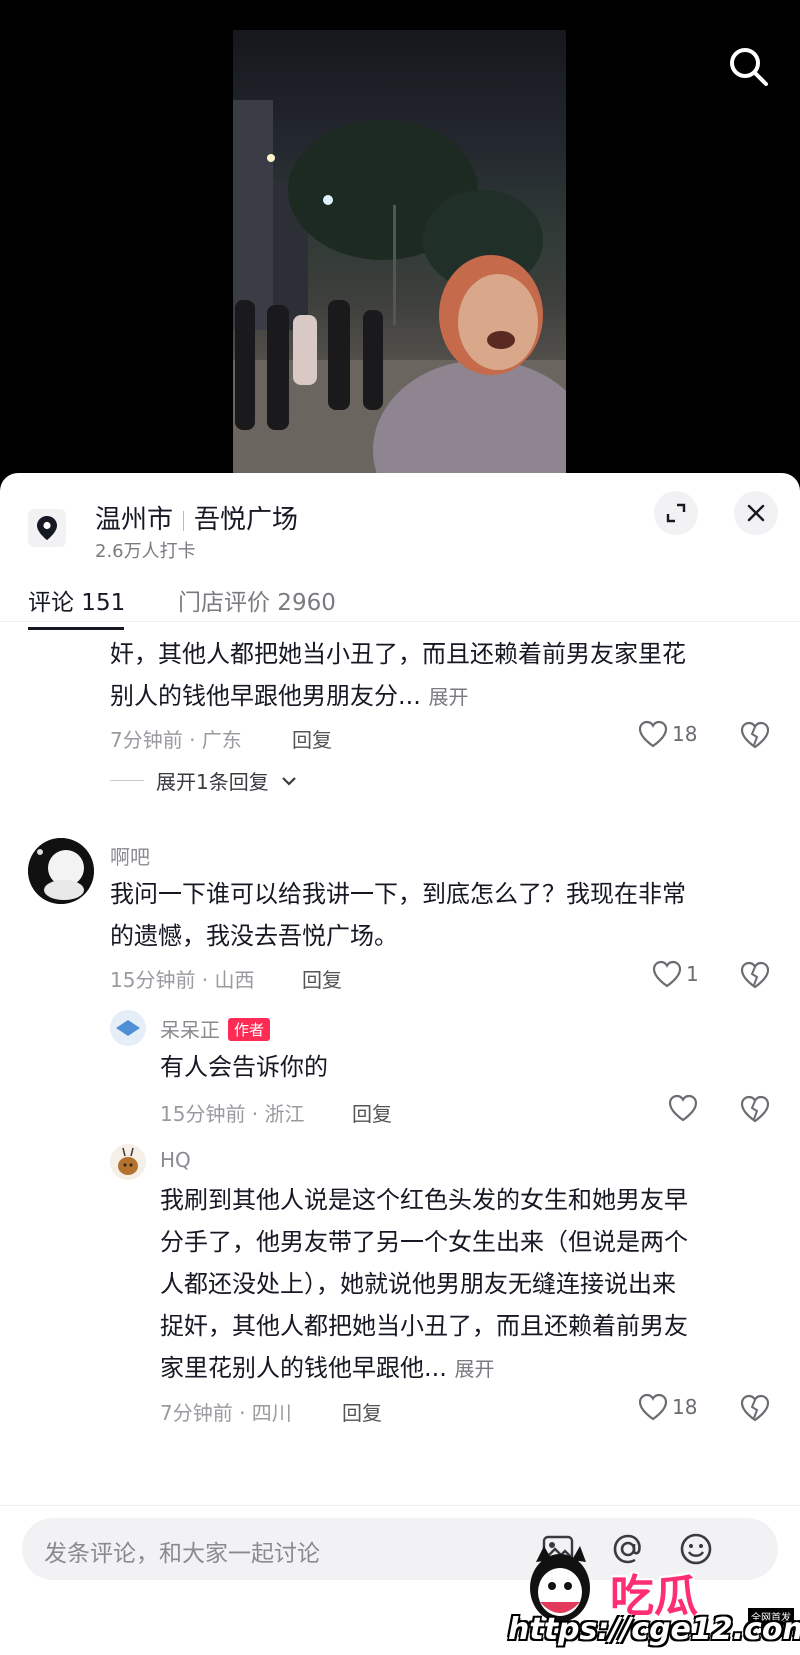 The image size is (800, 1655). Describe the element at coordinates (175, 1160) in the screenshot. I see `reply-username: HQ` at that location.